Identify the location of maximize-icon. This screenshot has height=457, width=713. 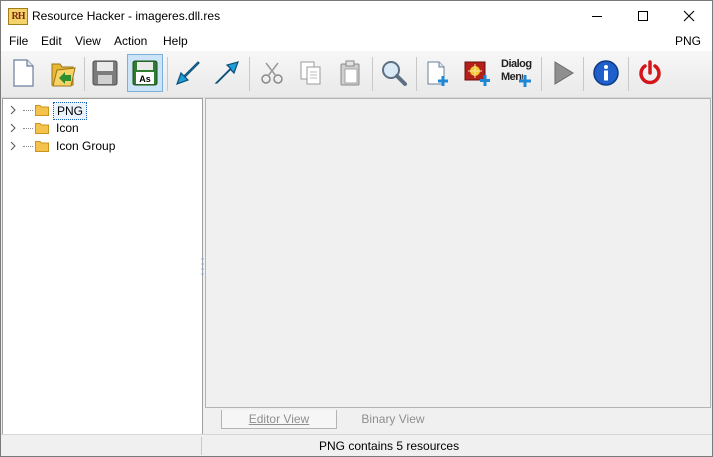
(643, 16).